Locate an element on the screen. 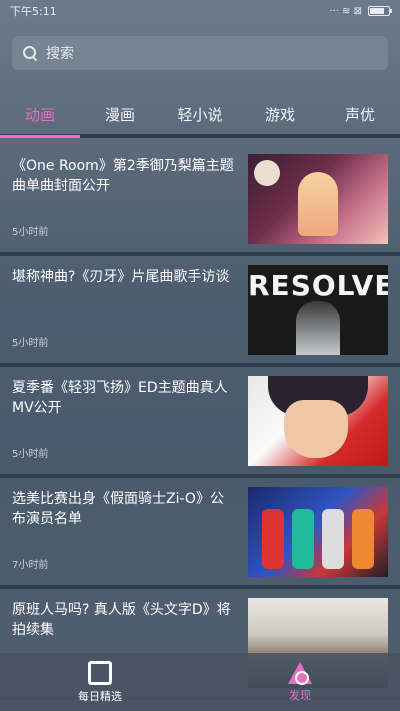 Image resolution: width=400 pixels, height=711 pixels. category-tabs: 动画 漫画 轻小说 游戏 声优 is located at coordinates (200, 116).